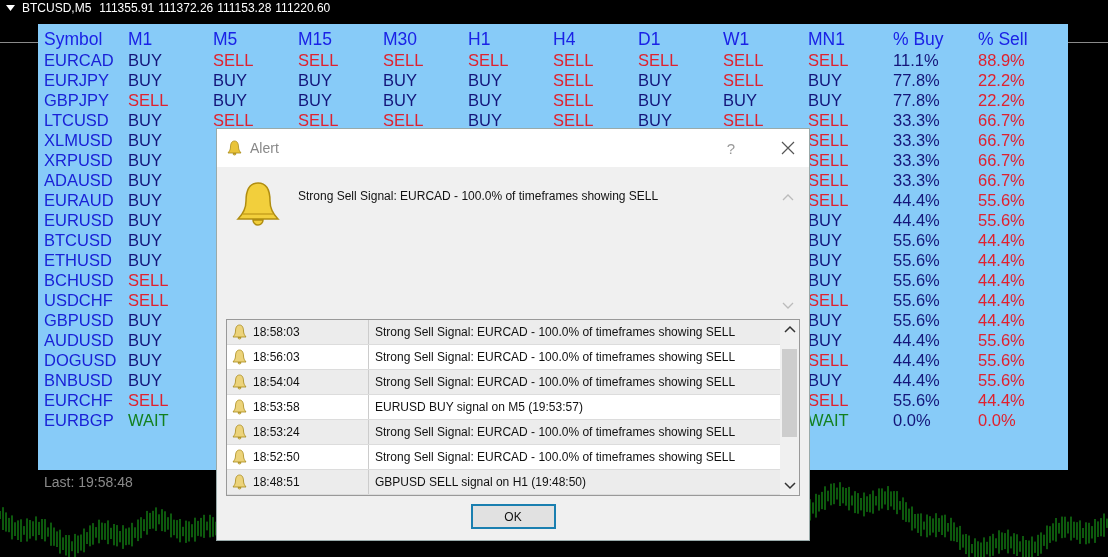 Image resolution: width=1108 pixels, height=557 pixels. What do you see at coordinates (79, 200) in the screenshot?
I see `table-cell: EURAUD` at bounding box center [79, 200].